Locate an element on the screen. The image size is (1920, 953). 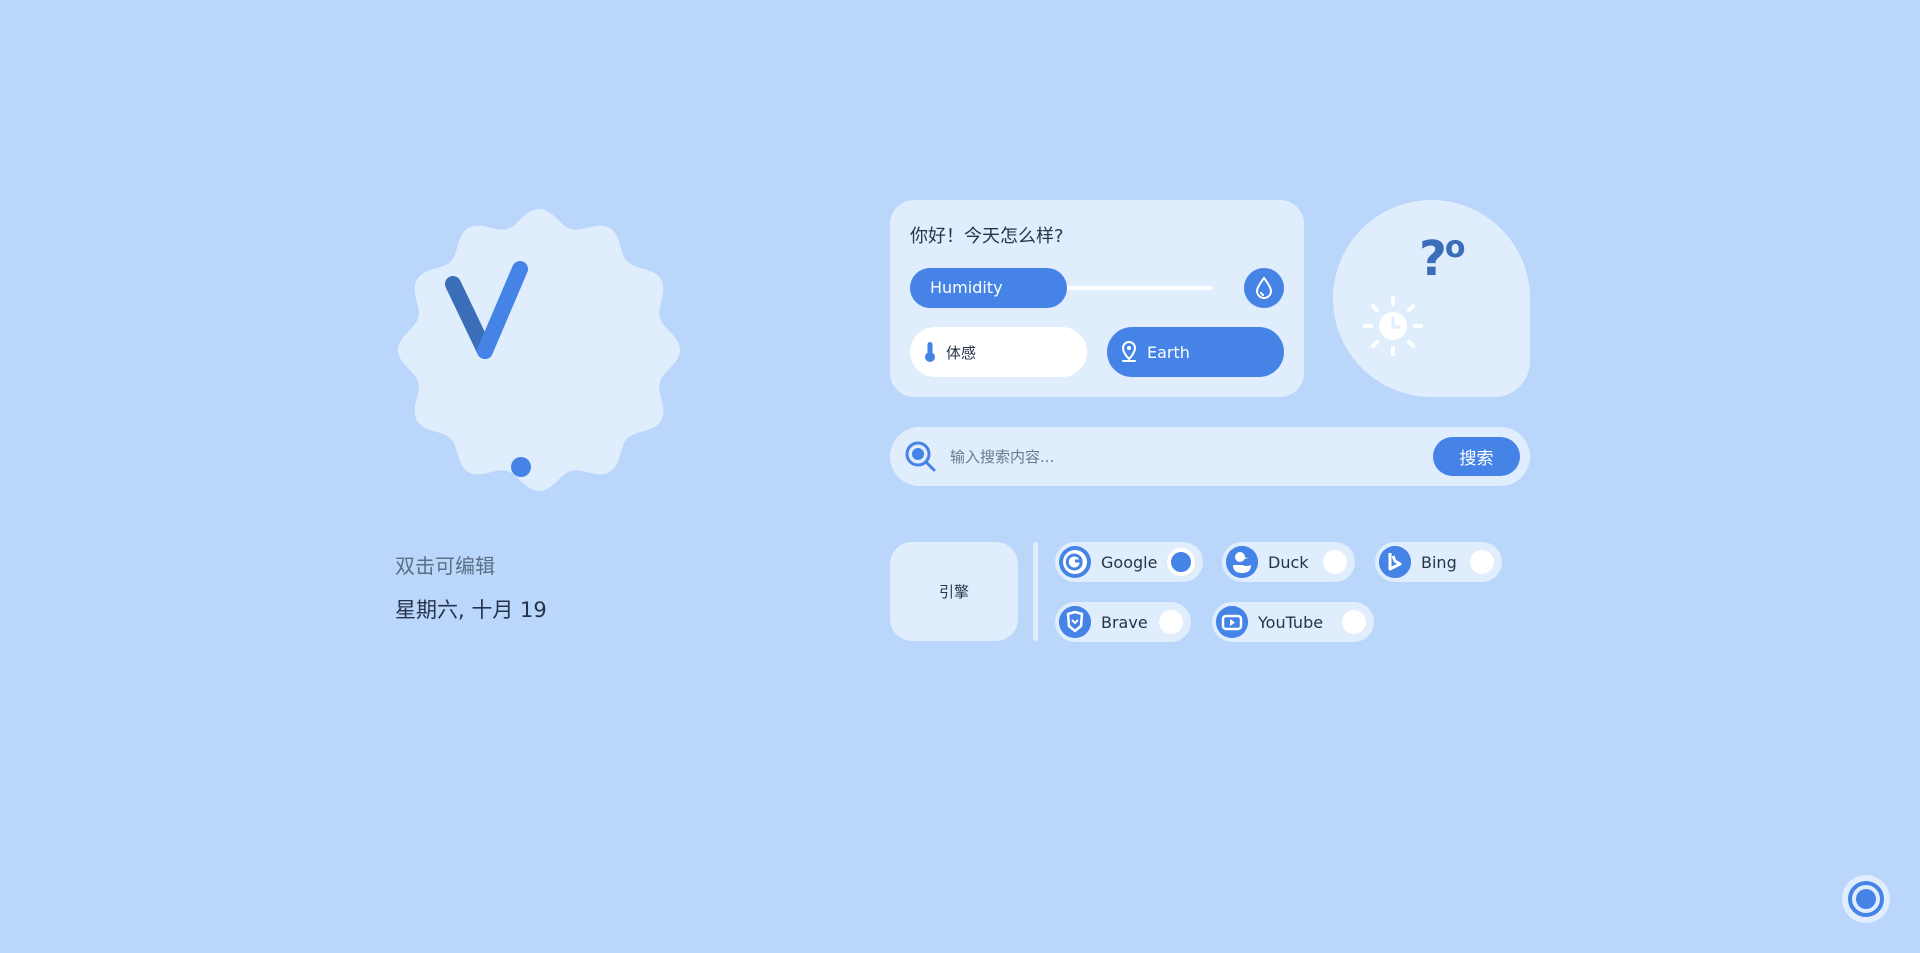
engine-name: Brave is located at coordinates (1124, 622).